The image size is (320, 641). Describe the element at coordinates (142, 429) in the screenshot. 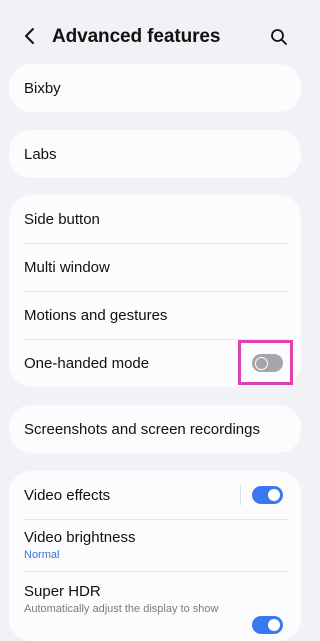

I see `screenshots-label: Screenshots and screen recordings` at that location.